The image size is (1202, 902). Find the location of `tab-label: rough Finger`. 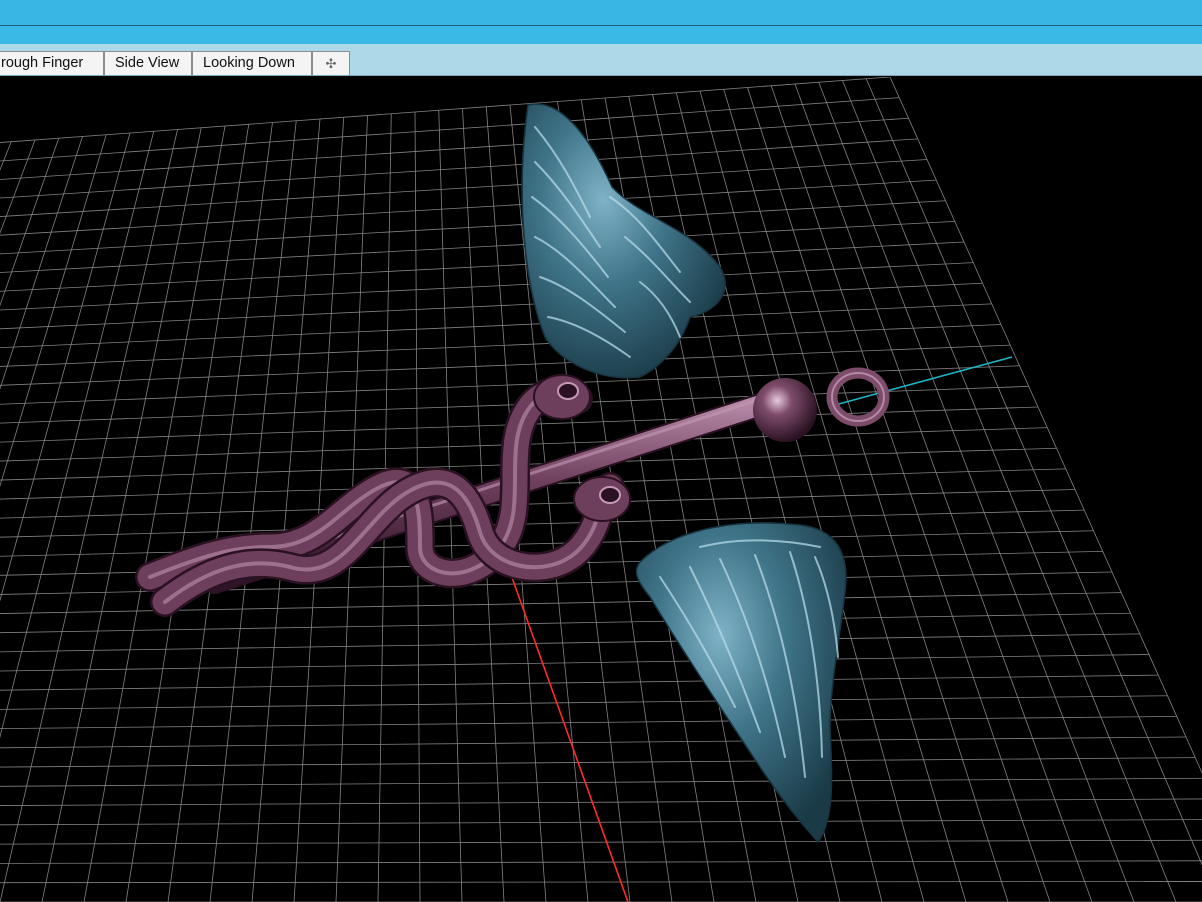

tab-label: rough Finger is located at coordinates (42, 63).